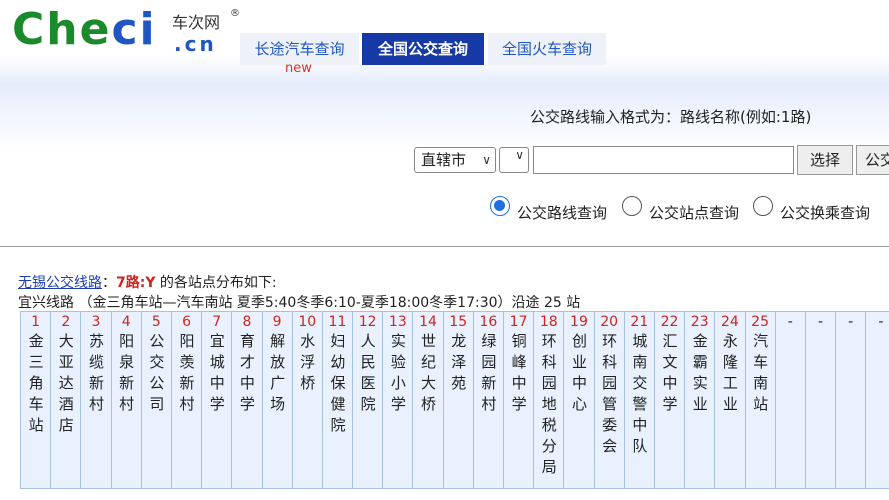 This screenshot has height=500, width=889. What do you see at coordinates (699, 322) in the screenshot?
I see `stop-number: 23` at bounding box center [699, 322].